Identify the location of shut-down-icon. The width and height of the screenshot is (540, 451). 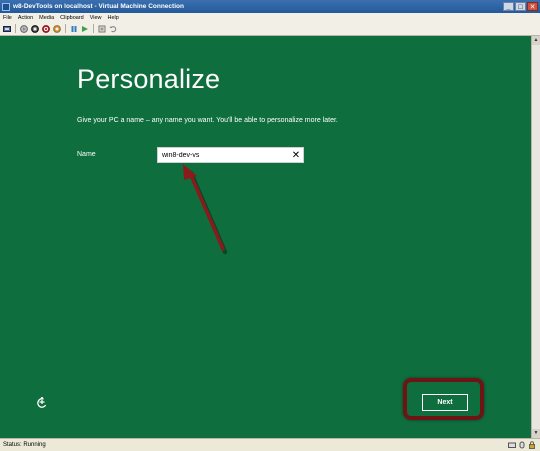
(46, 28).